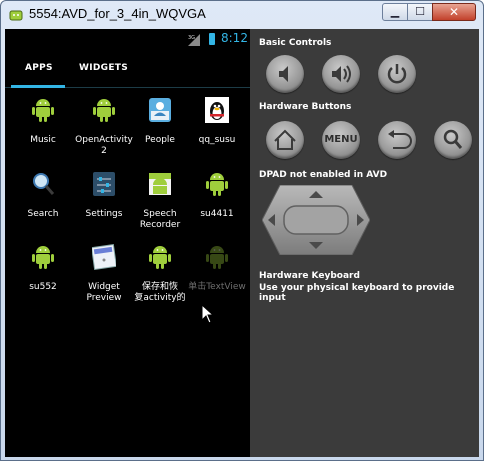 Image resolution: width=484 pixels, height=461 pixels. What do you see at coordinates (103, 68) in the screenshot?
I see `tab-widgets: WIDGETS` at bounding box center [103, 68].